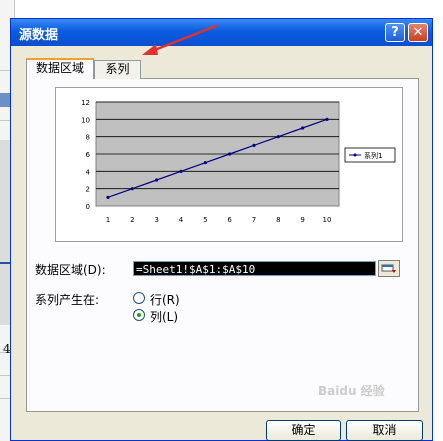 This screenshot has height=441, width=443. I want to click on x-tick-label: 8, so click(278, 220).